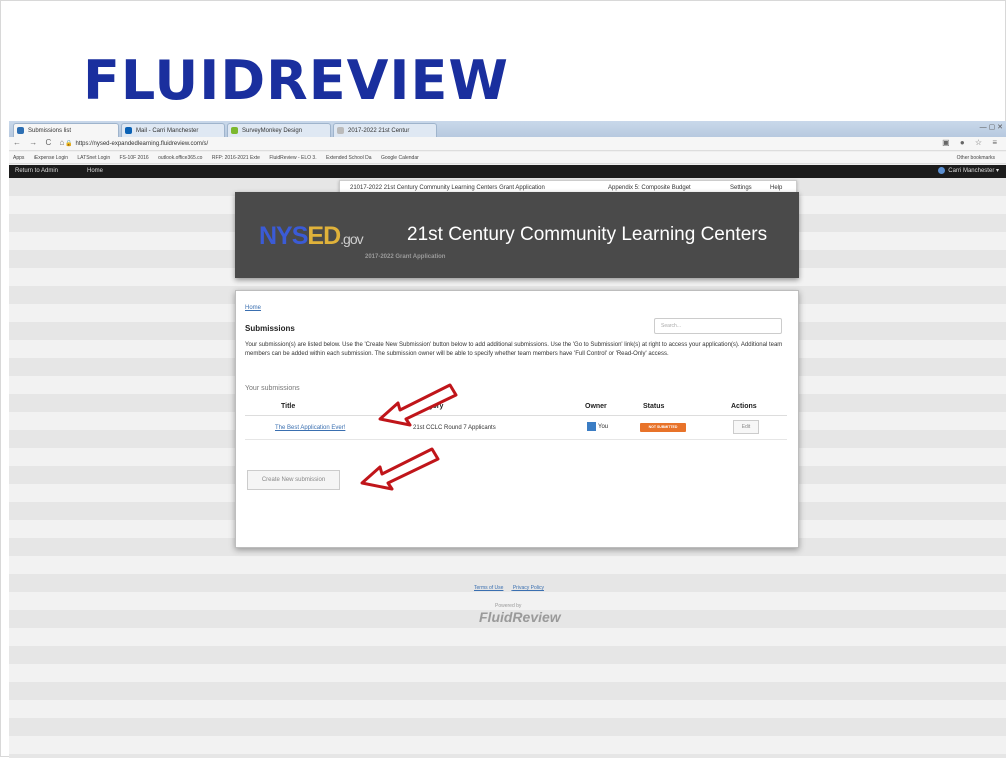 This screenshot has height=758, width=1006. Describe the element at coordinates (69, 144) in the screenshot. I see `lock-icon: 🔒` at that location.